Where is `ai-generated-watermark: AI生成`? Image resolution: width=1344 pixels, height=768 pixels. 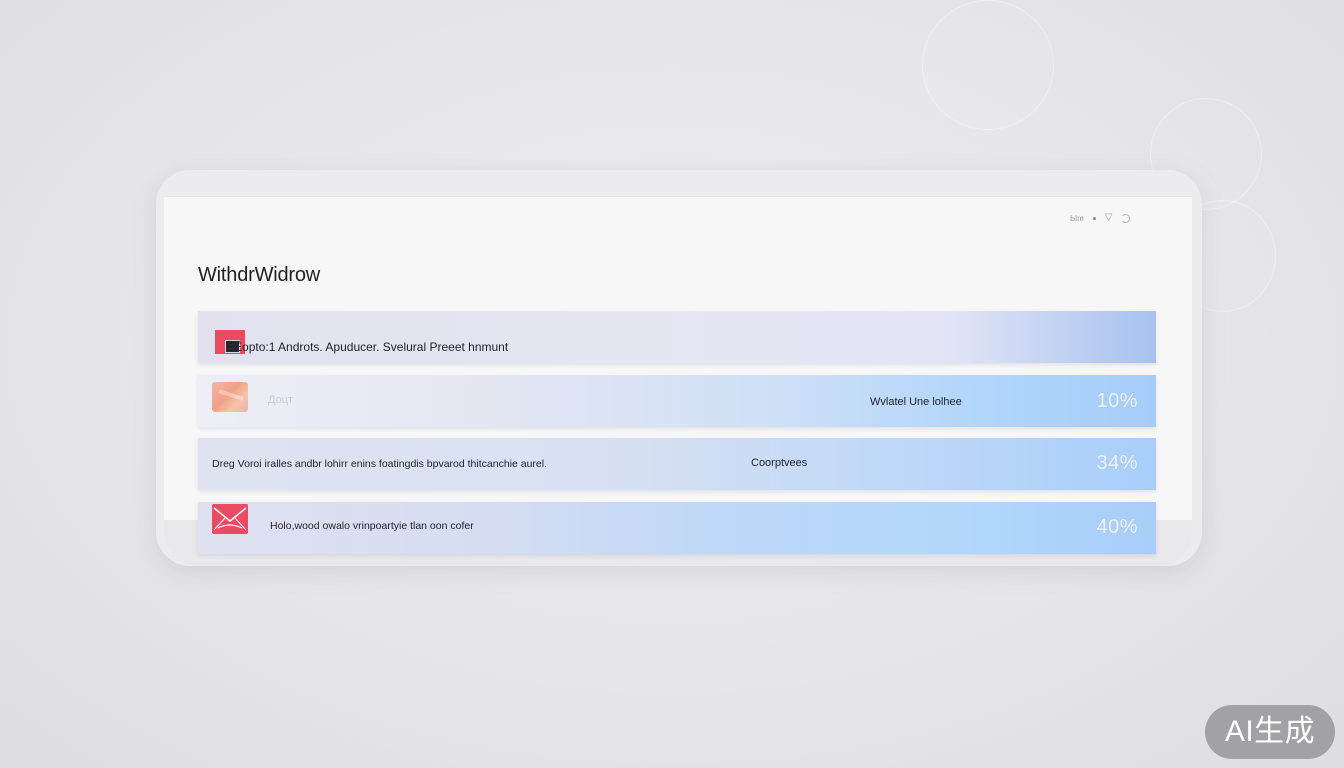
ai-generated-watermark: AI生成 is located at coordinates (1270, 732).